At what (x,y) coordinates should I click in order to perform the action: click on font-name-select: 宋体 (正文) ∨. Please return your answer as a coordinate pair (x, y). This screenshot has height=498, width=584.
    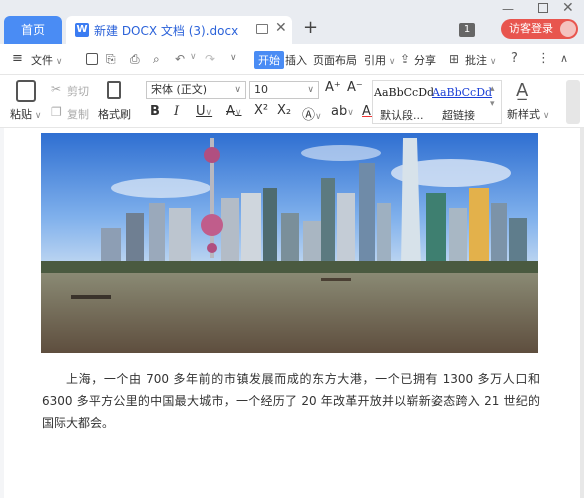
    Looking at the image, I should click on (196, 90).